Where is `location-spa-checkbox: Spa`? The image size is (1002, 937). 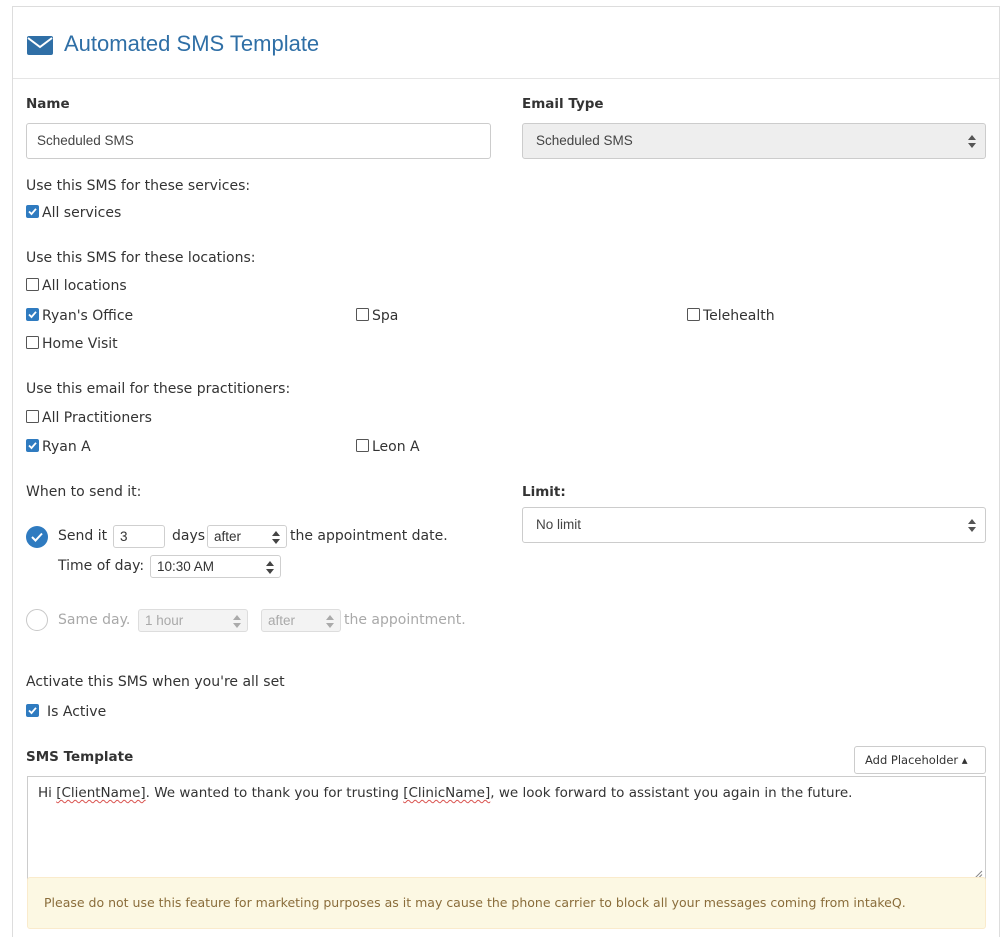
location-spa-checkbox: Spa is located at coordinates (377, 316).